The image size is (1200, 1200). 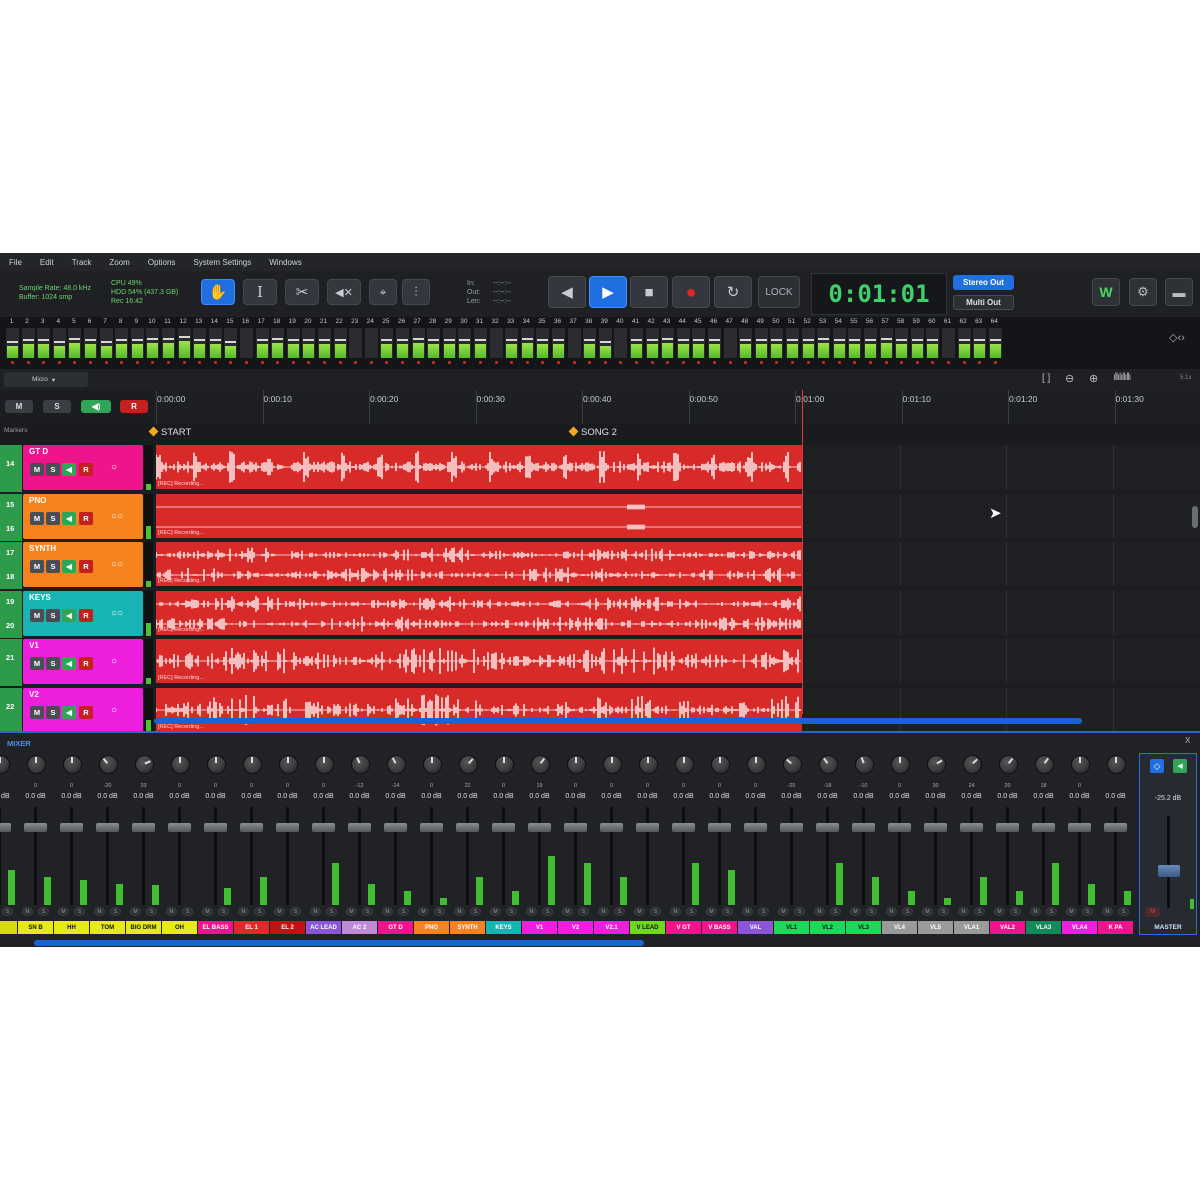 I want to click on channel-name: OH, so click(x=179, y=927).